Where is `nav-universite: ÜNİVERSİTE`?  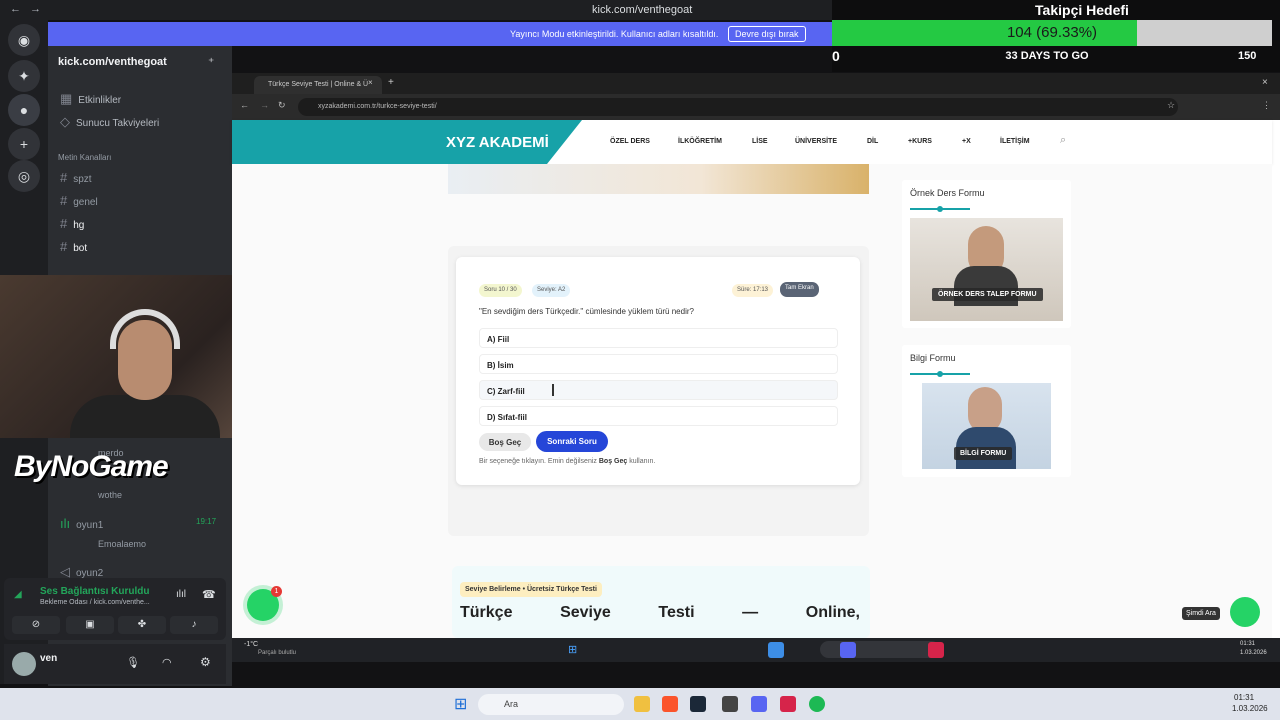 nav-universite: ÜNİVERSİTE is located at coordinates (816, 141).